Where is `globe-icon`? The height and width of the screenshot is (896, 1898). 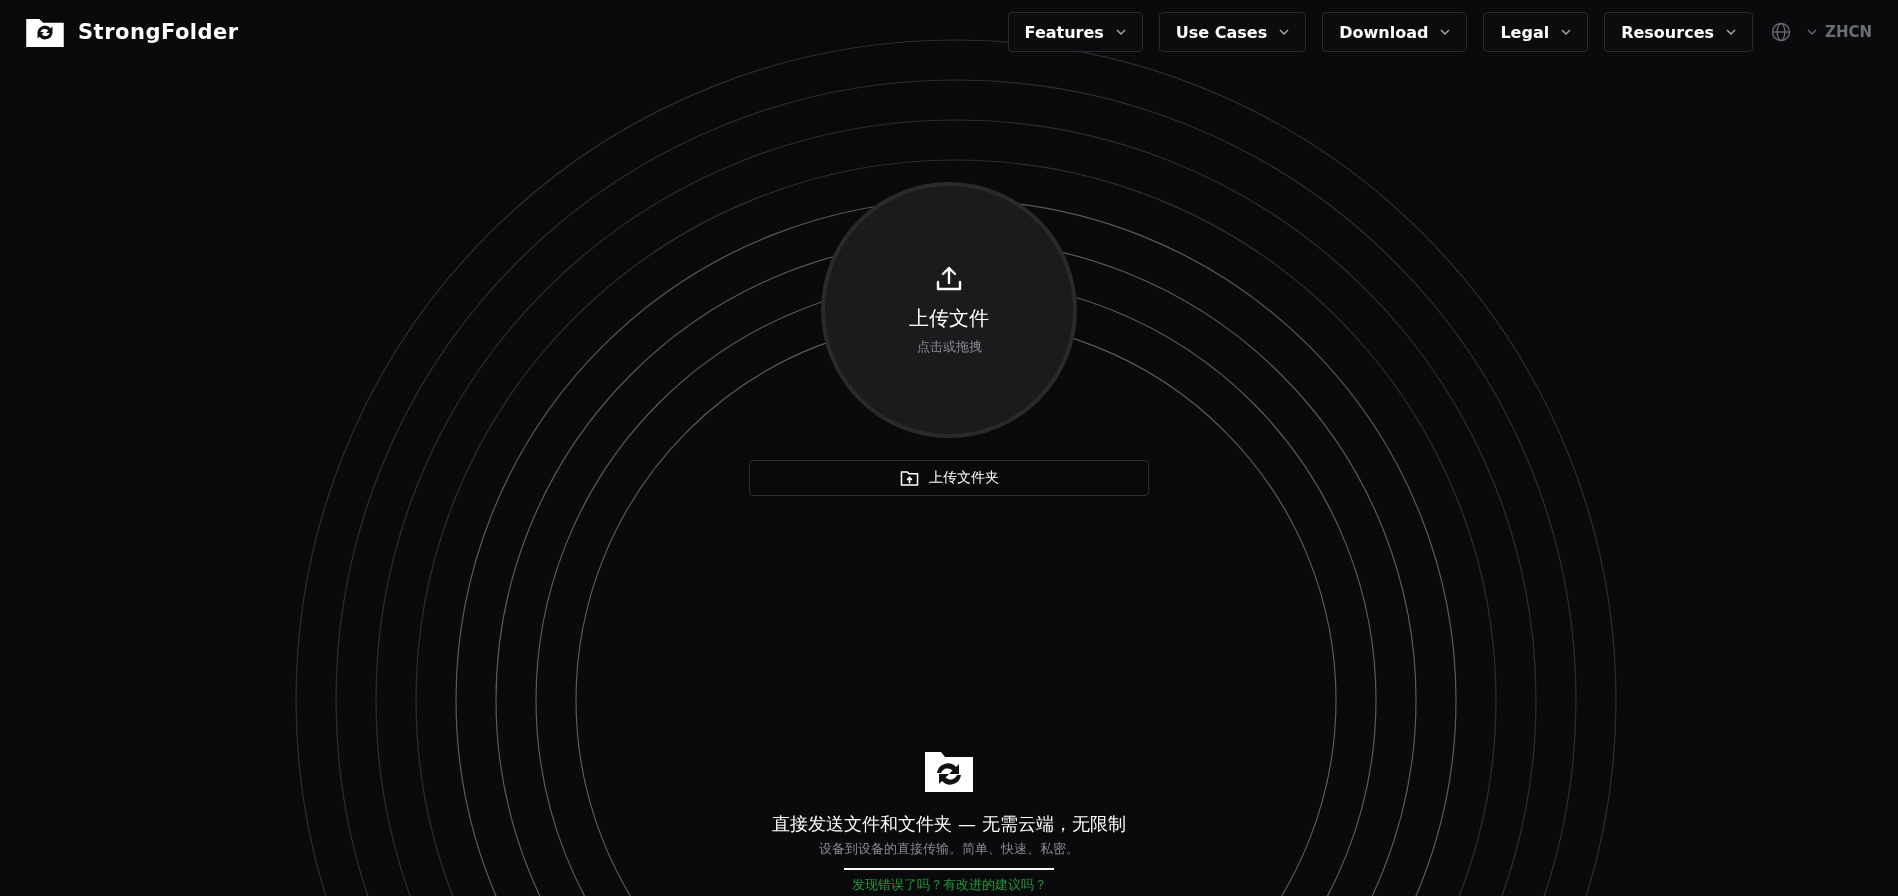 globe-icon is located at coordinates (1781, 32).